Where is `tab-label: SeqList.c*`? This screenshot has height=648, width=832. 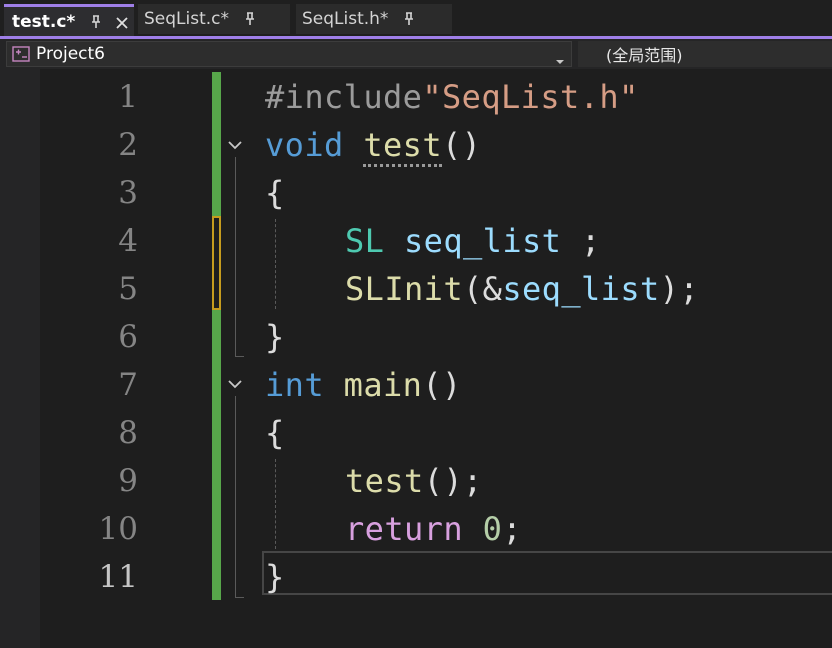
tab-label: SeqList.c* is located at coordinates (187, 19).